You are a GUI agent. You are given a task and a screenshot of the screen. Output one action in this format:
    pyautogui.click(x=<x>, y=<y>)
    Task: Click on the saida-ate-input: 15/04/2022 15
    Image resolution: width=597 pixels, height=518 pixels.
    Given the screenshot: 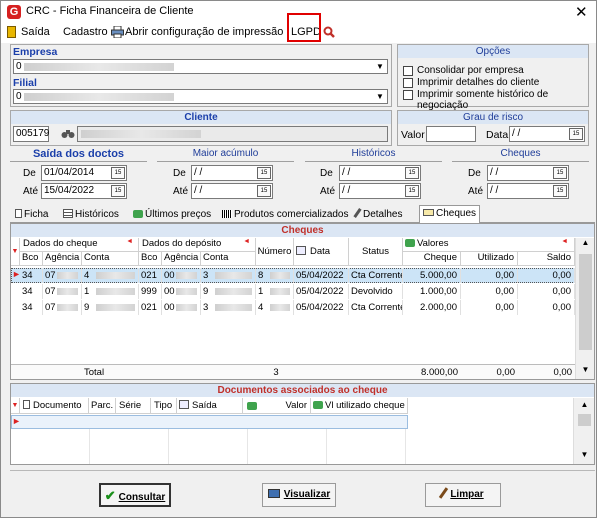 What is the action you would take?
    pyautogui.click(x=84, y=191)
    